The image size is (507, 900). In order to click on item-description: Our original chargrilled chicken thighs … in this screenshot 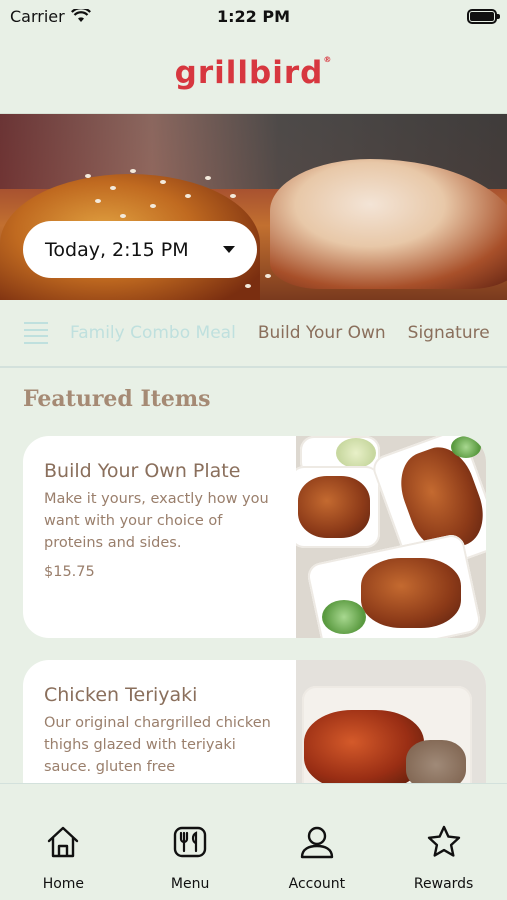, I will do `click(157, 745)`.